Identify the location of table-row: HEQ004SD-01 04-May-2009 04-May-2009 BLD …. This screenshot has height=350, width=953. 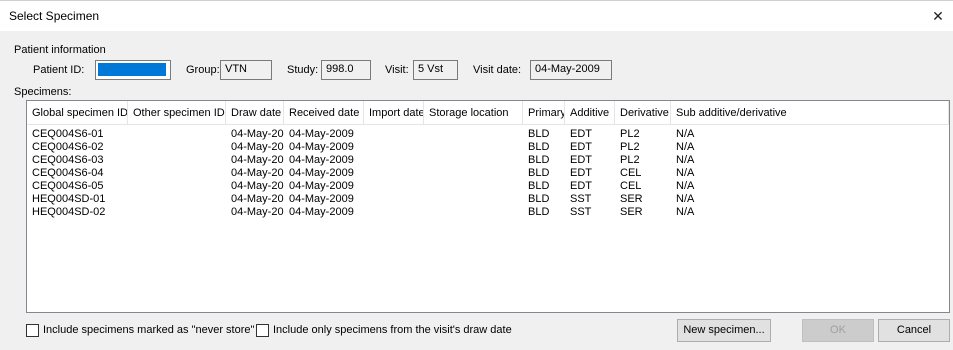
(488, 199).